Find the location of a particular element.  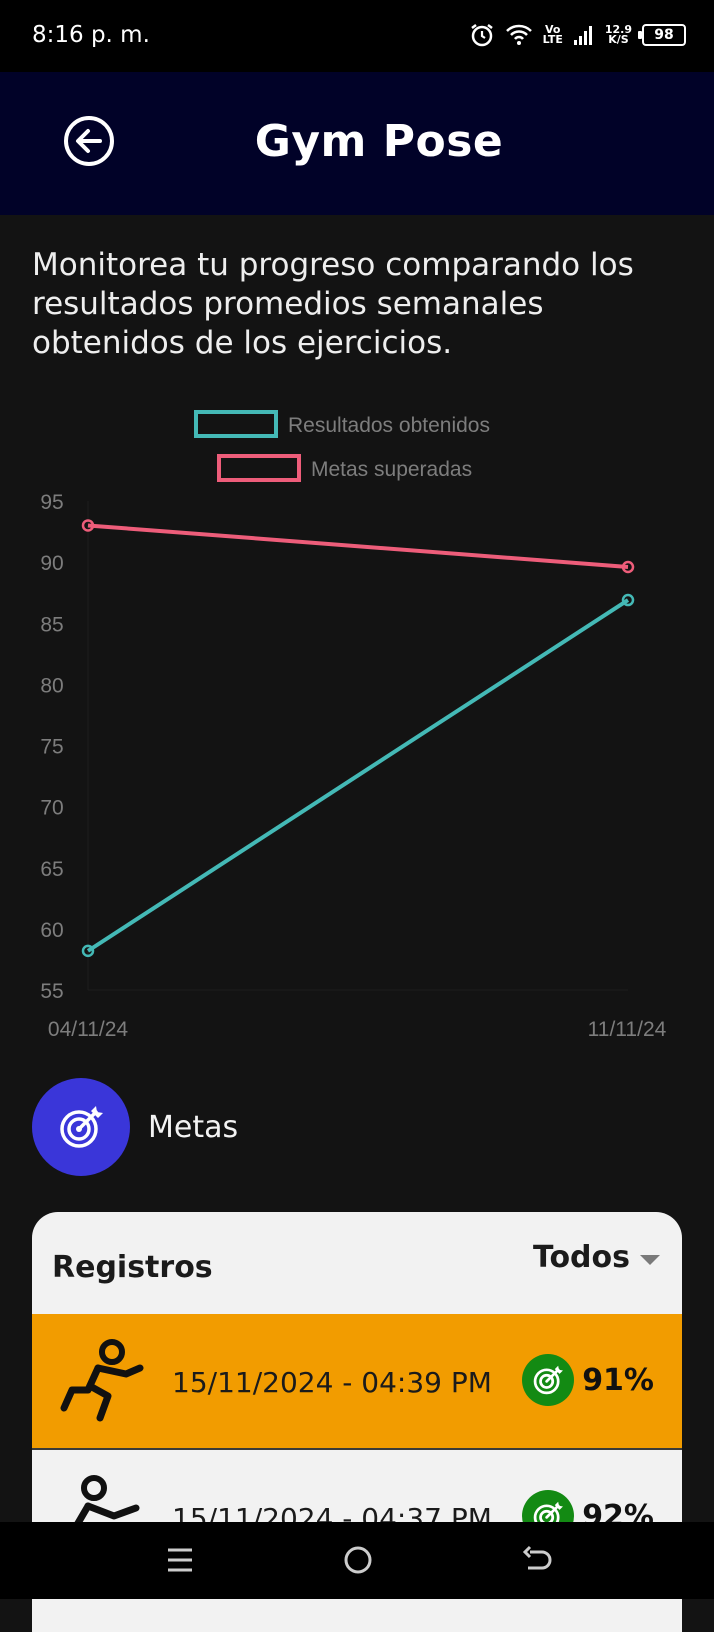

filter-dropdown: Todos is located at coordinates (596, 1257).